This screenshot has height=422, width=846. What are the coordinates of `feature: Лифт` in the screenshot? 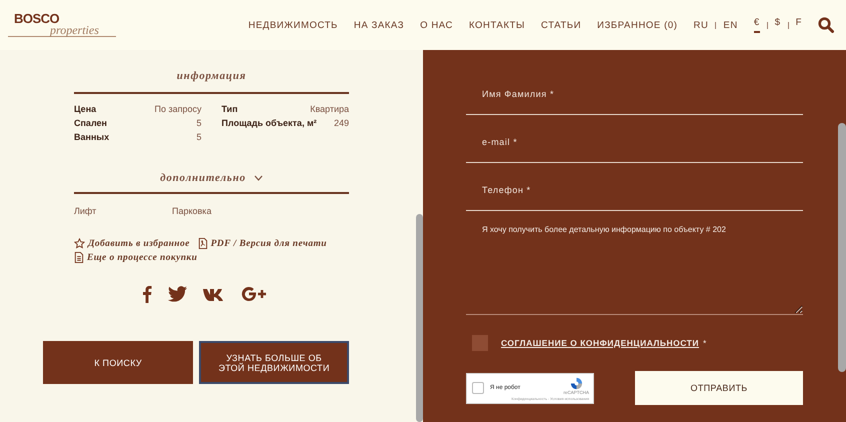 It's located at (86, 211).